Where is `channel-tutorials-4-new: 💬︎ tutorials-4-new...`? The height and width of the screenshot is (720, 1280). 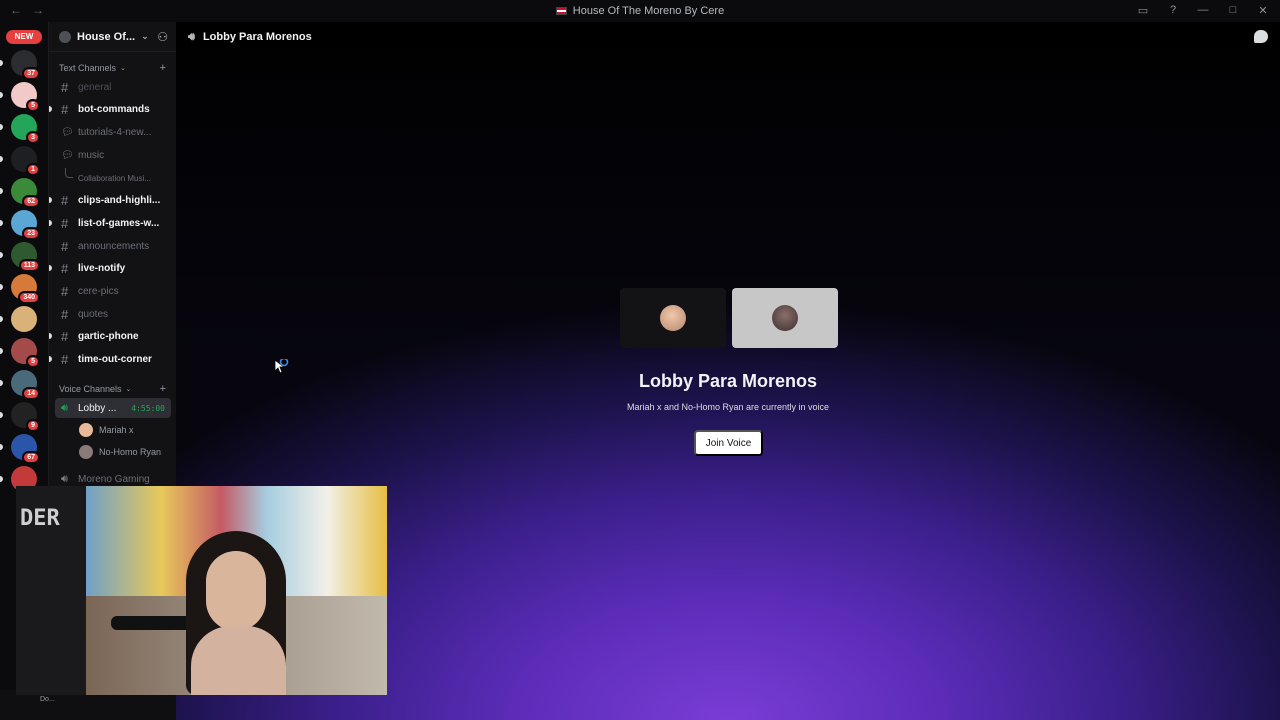
channel-tutorials-4-new: 💬︎ tutorials-4-new... is located at coordinates (113, 132).